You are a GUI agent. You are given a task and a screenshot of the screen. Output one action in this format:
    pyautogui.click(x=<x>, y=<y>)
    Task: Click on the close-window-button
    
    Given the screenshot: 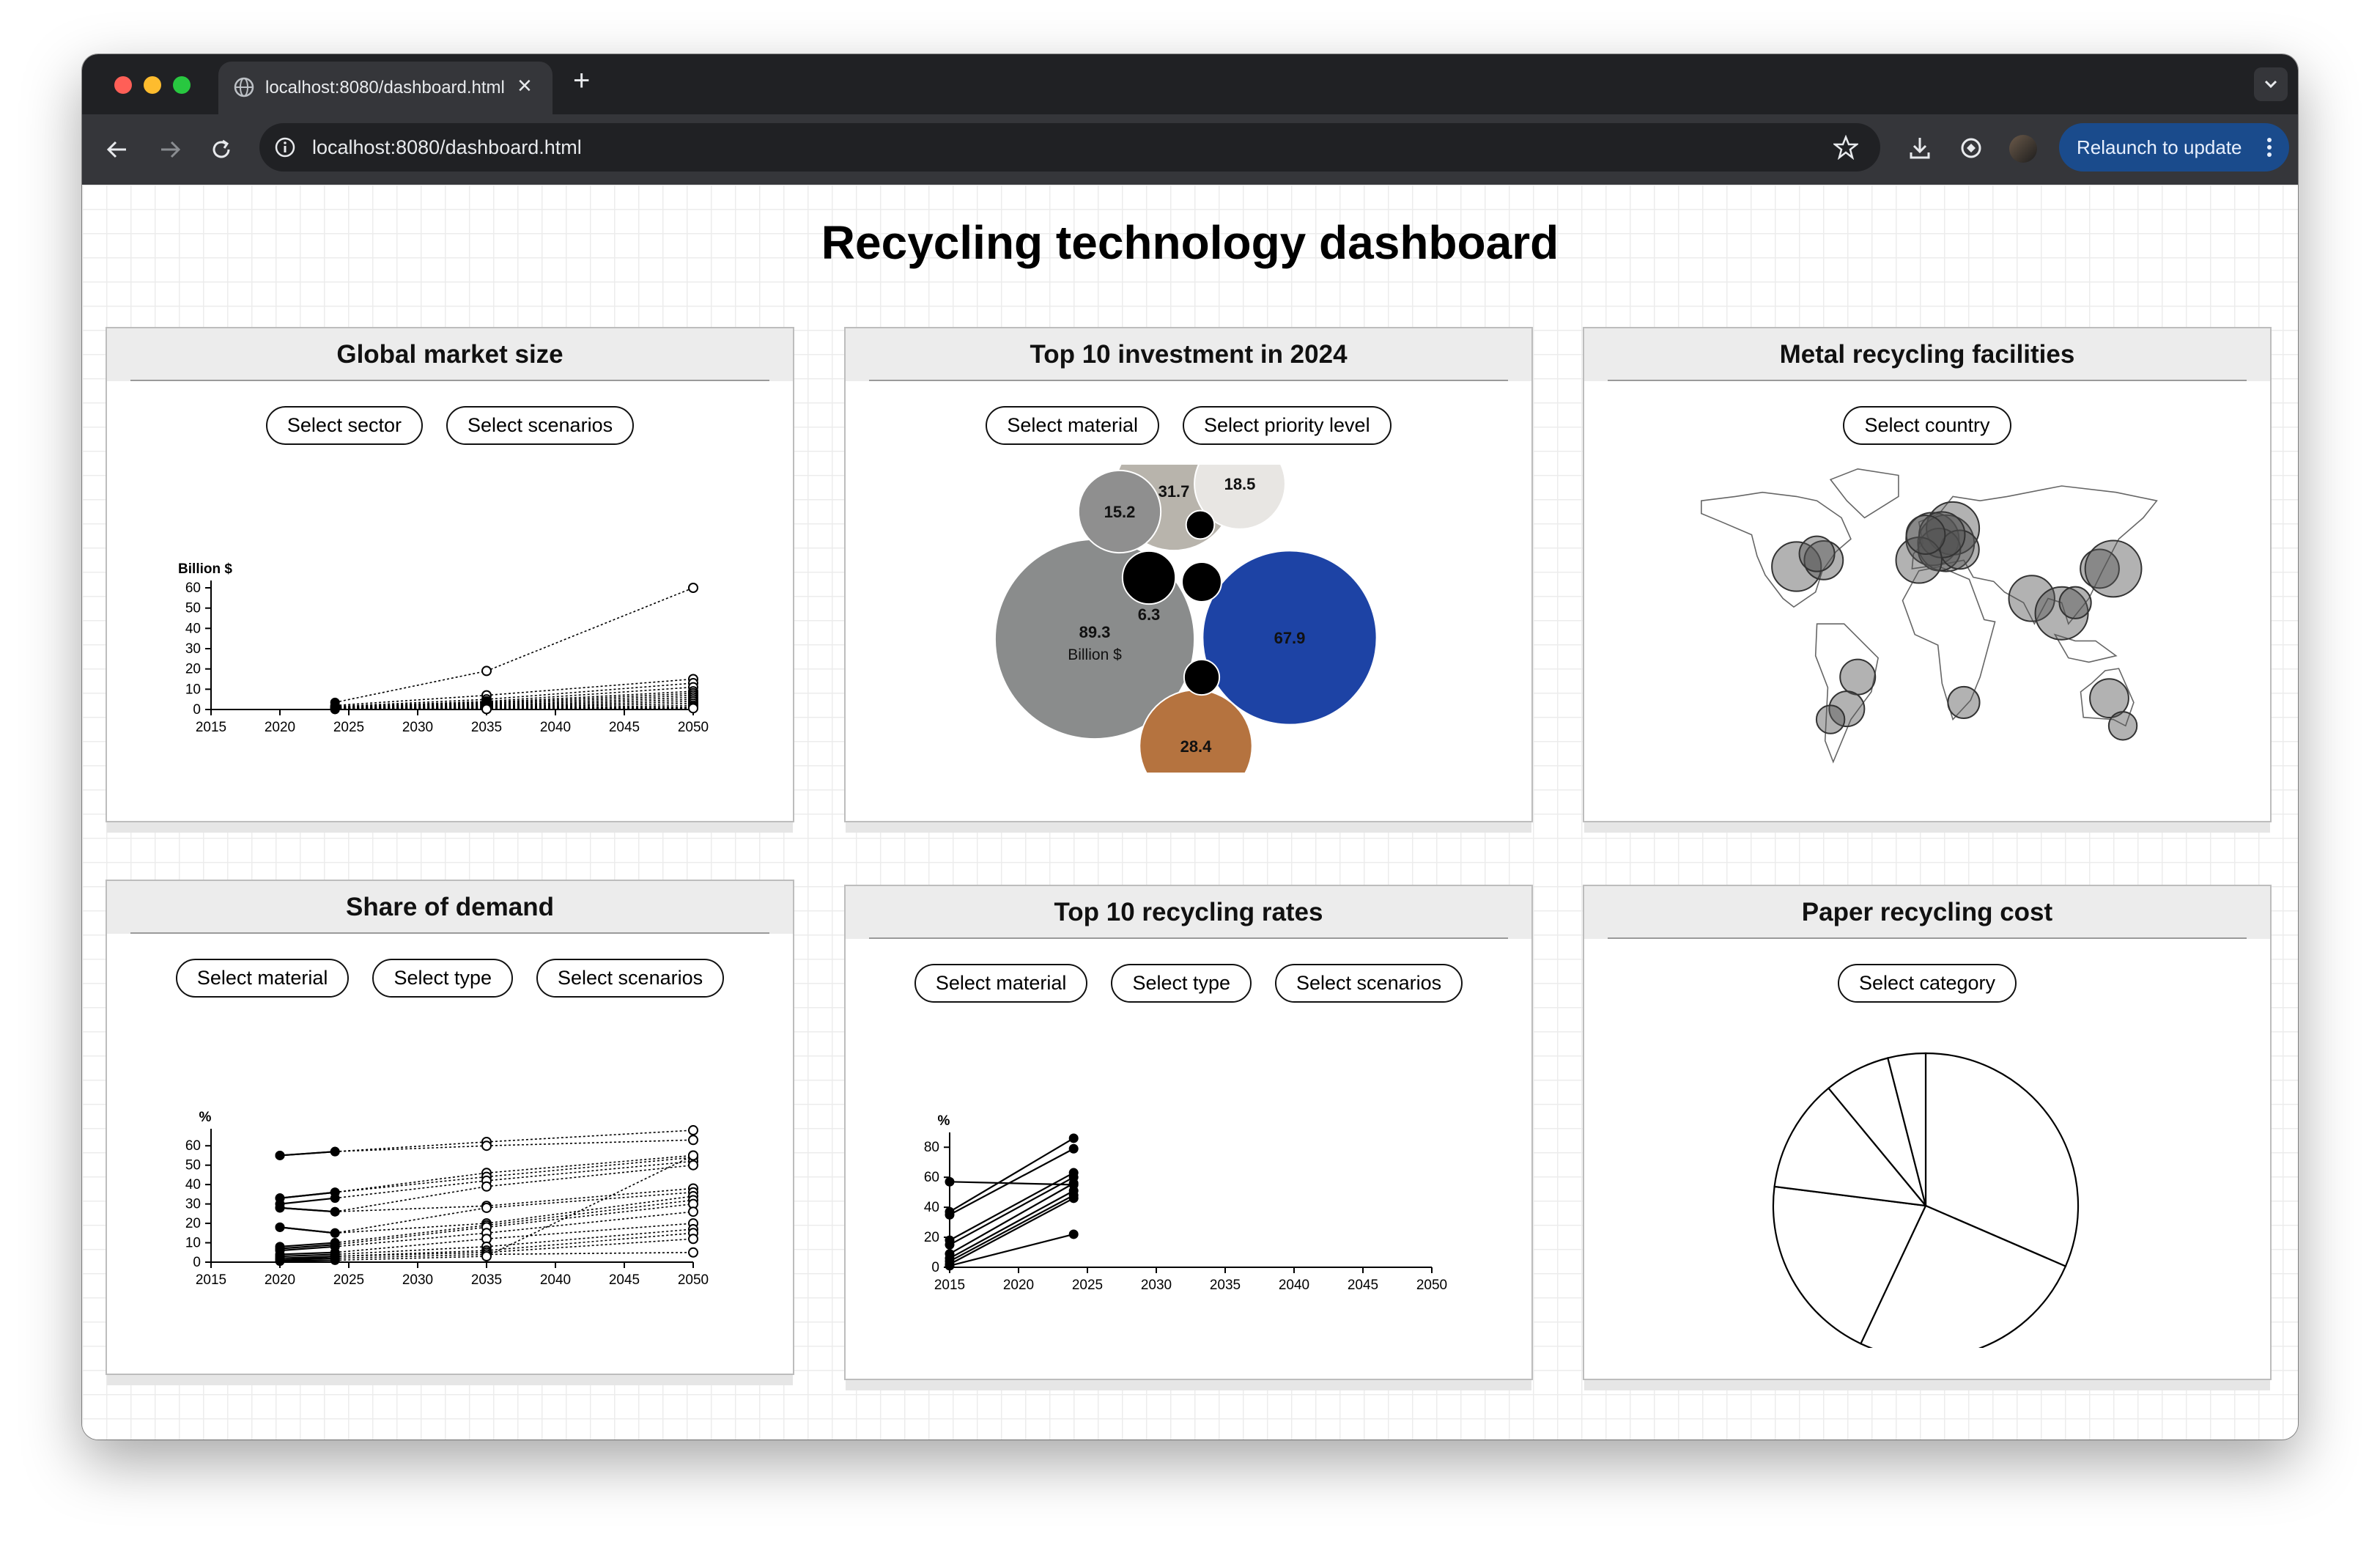 What is the action you would take?
    pyautogui.click(x=123, y=85)
    